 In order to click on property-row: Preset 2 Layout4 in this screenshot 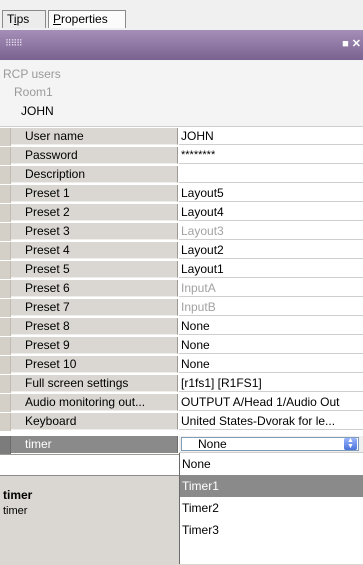, I will do `click(181, 213)`.